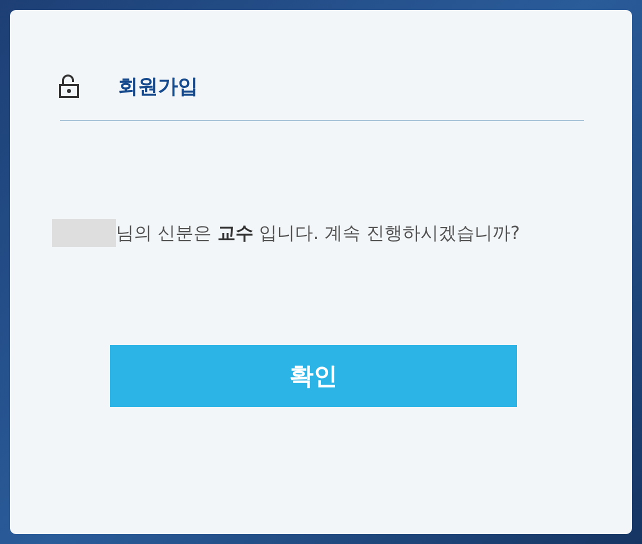 This screenshot has width=642, height=544. I want to click on dialog-title: 회원가입, so click(158, 86).